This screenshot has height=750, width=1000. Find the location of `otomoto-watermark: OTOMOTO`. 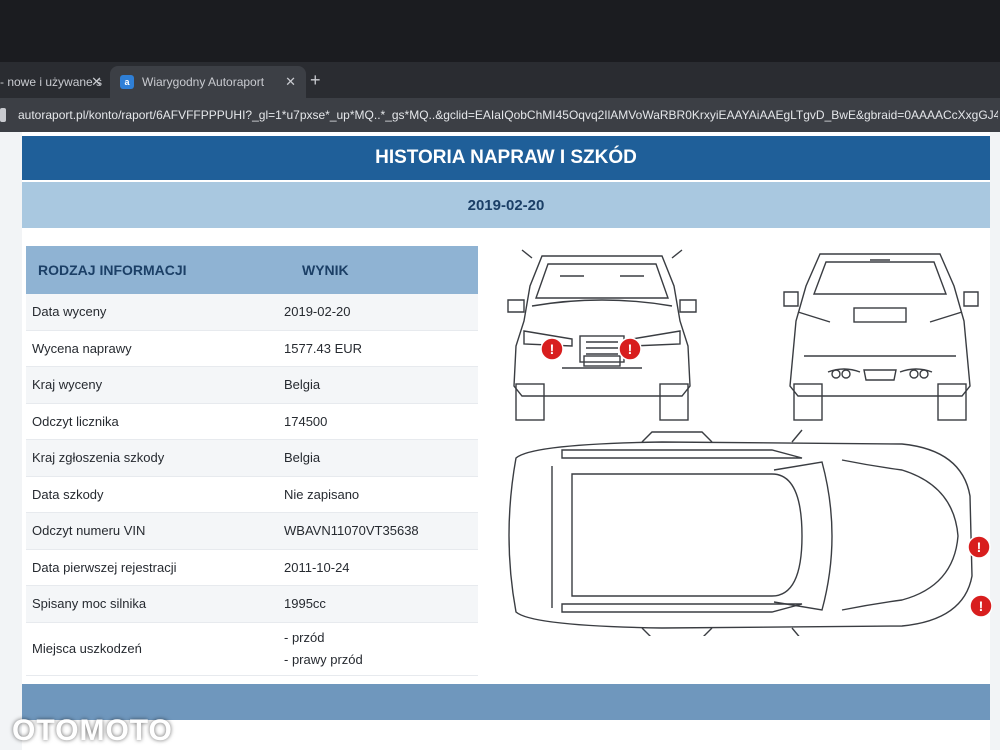

otomoto-watermark: OTOMOTO is located at coordinates (92, 730).